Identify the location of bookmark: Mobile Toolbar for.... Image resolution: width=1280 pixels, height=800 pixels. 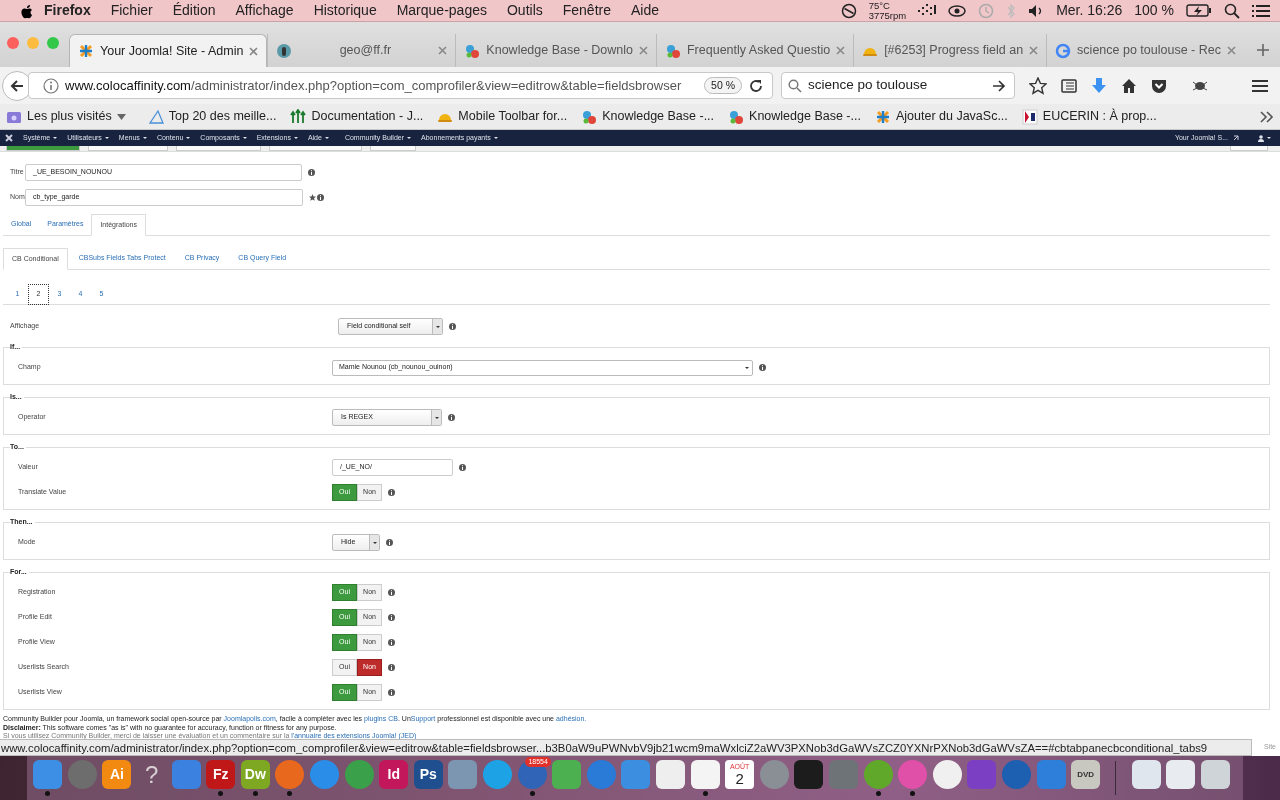
(502, 116).